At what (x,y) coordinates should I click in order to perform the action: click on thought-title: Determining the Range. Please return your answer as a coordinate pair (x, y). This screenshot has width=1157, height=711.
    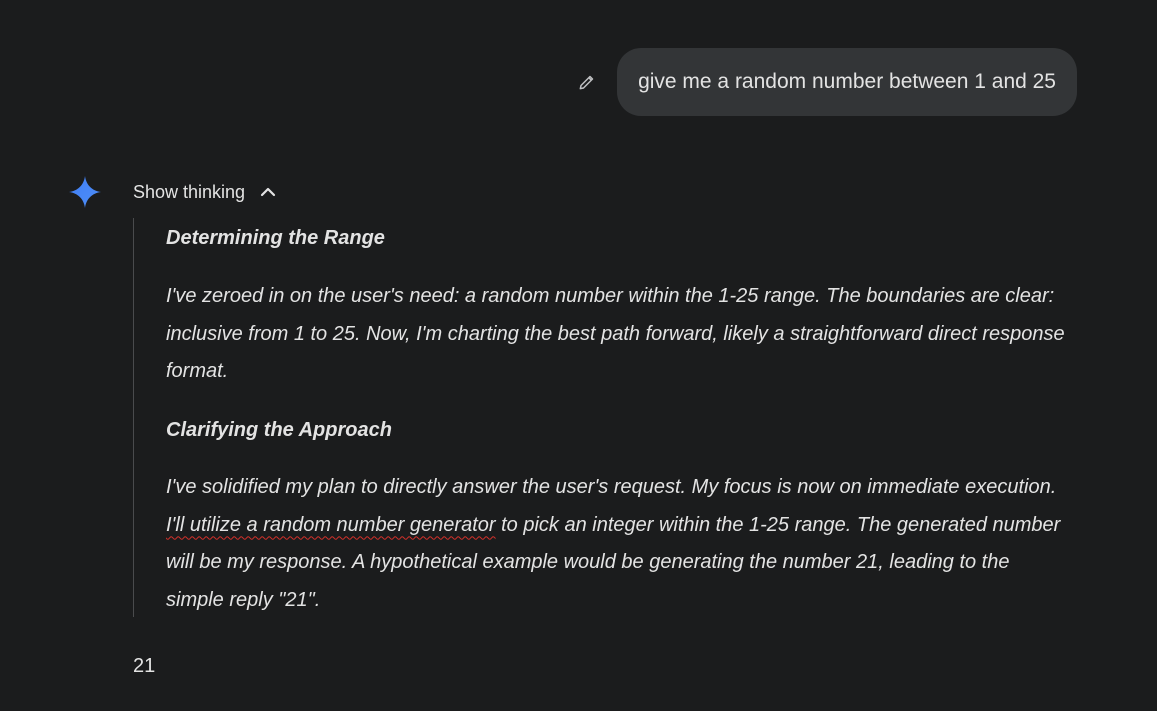
    Looking at the image, I should click on (275, 238).